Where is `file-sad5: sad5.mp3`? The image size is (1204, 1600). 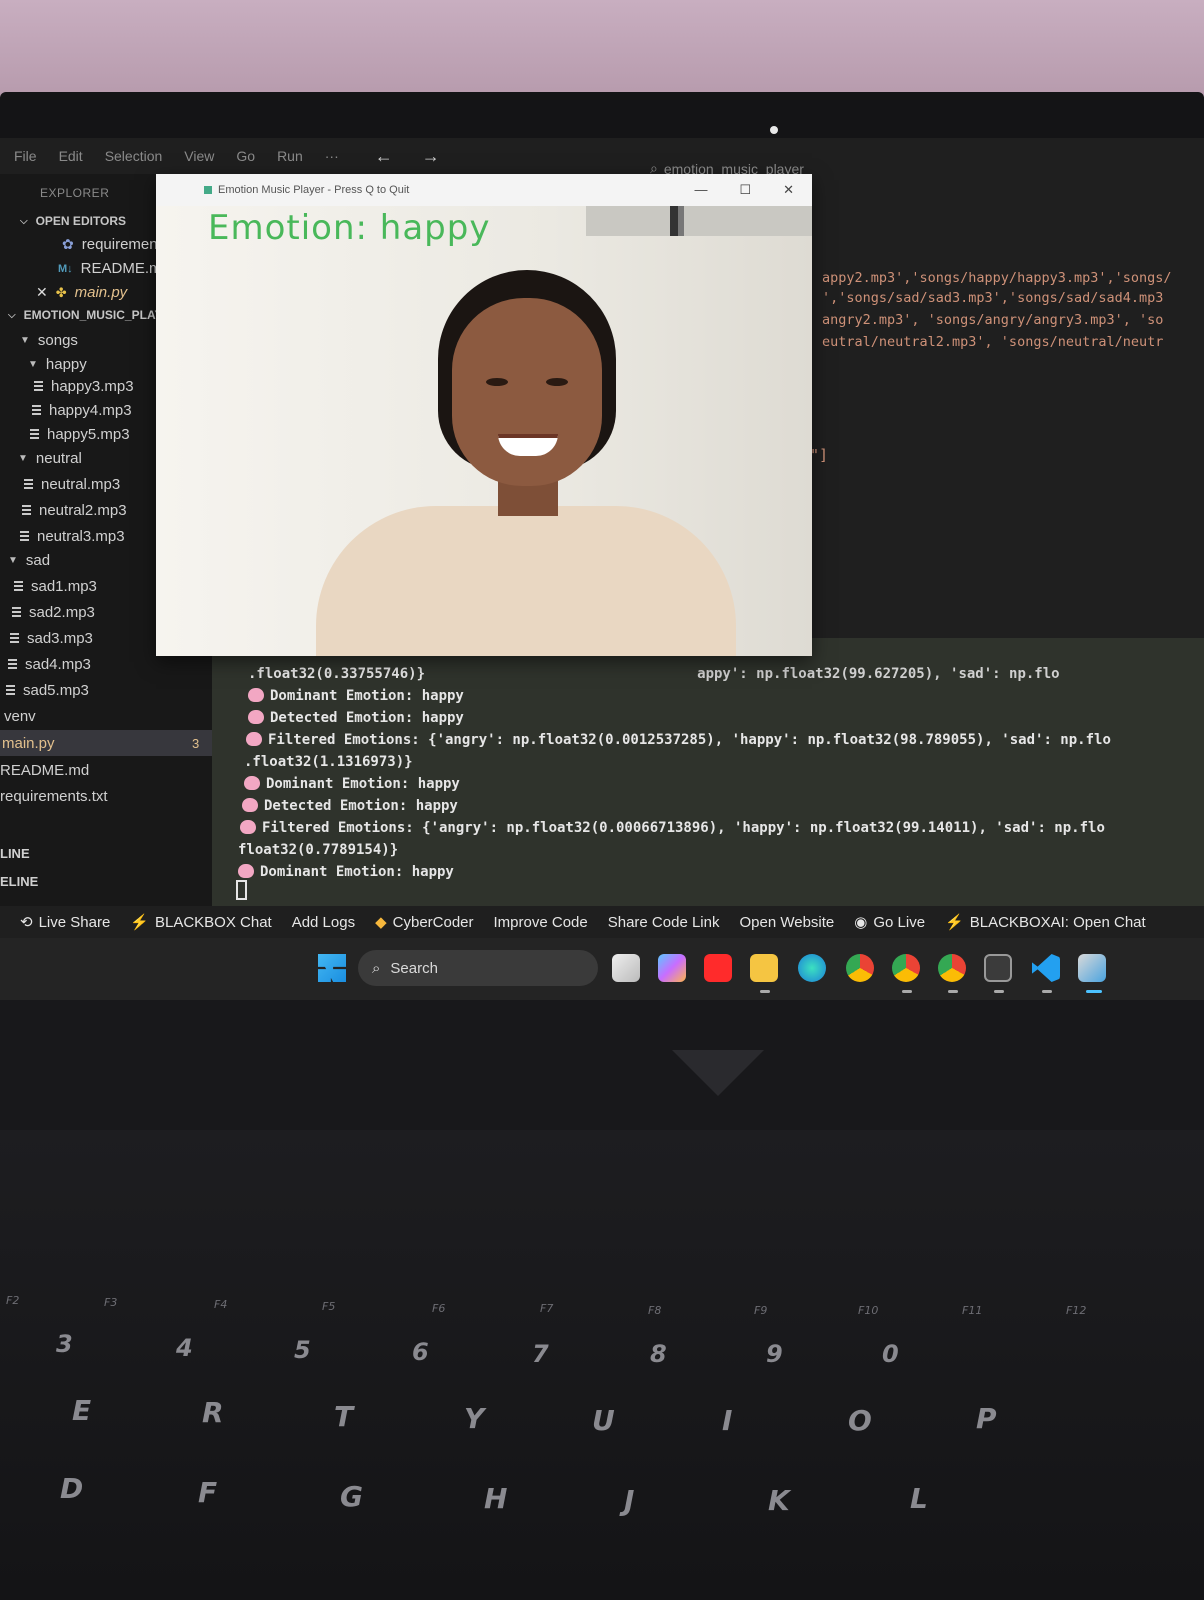 file-sad5: sad5.mp3 is located at coordinates (47, 690).